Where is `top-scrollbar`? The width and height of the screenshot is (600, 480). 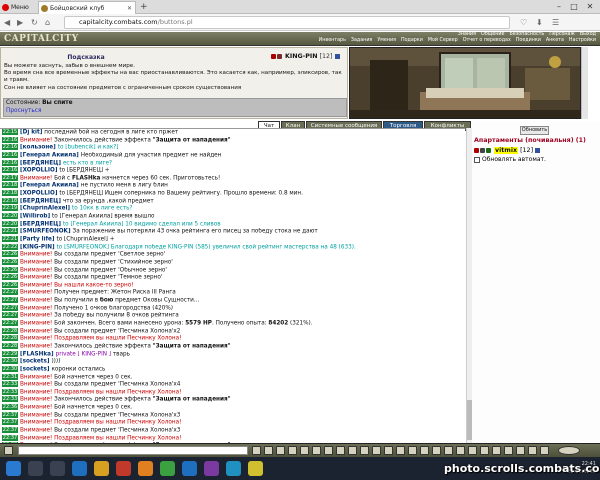
top-scrollbar is located at coordinates (584, 83).